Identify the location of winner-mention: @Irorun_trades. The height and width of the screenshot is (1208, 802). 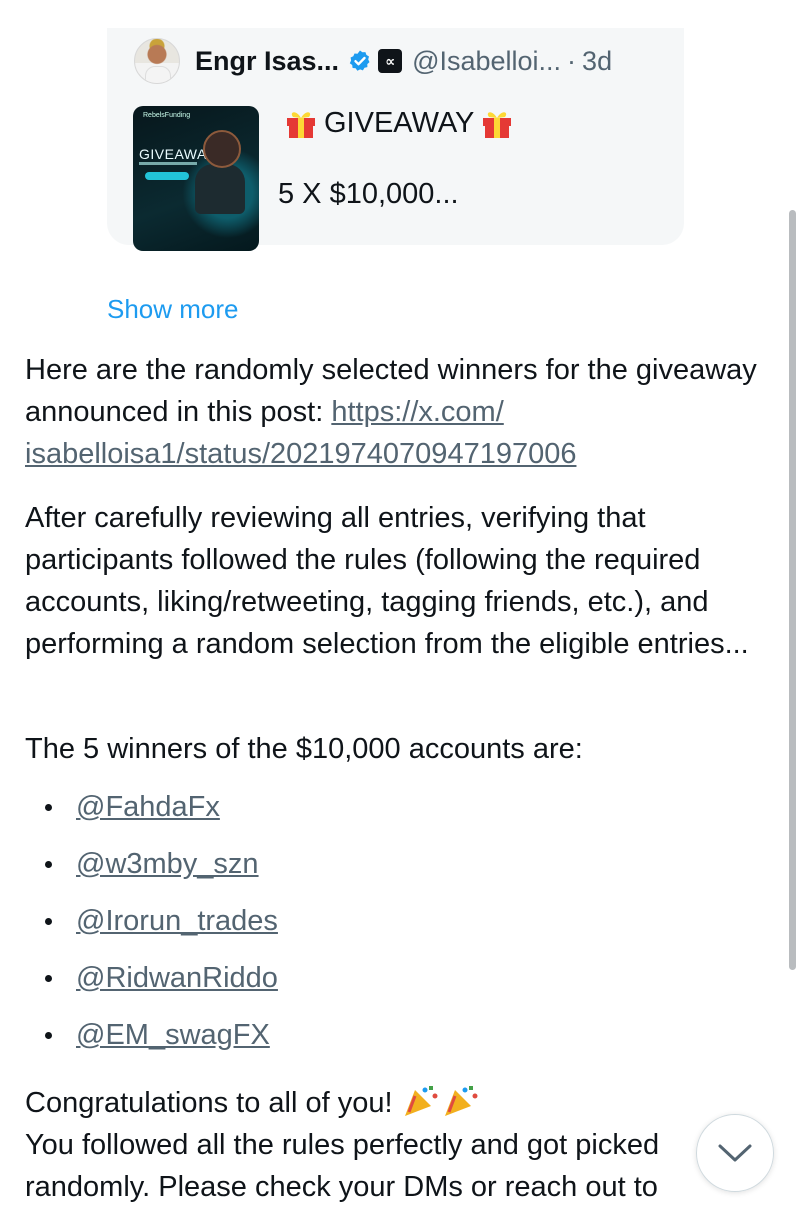
(177, 921).